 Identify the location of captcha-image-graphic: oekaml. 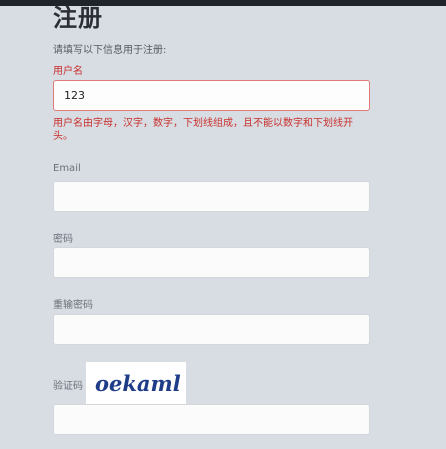
(138, 383).